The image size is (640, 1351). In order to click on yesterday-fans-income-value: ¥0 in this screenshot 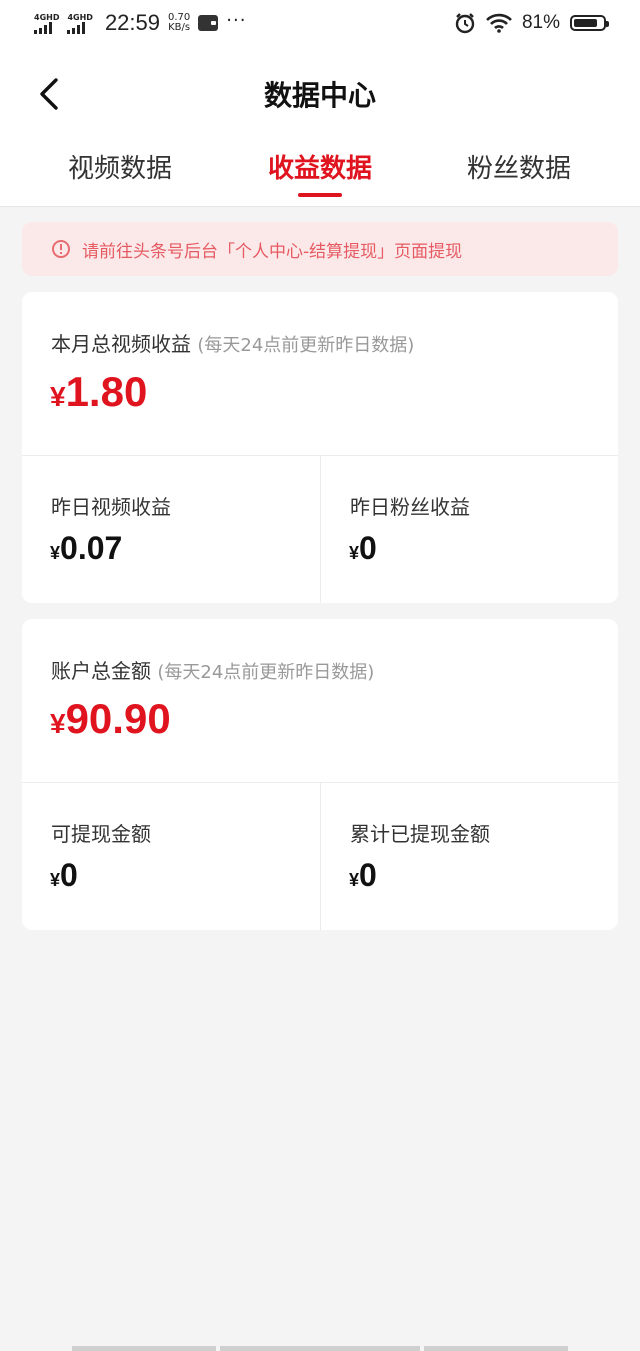, I will do `click(363, 548)`.